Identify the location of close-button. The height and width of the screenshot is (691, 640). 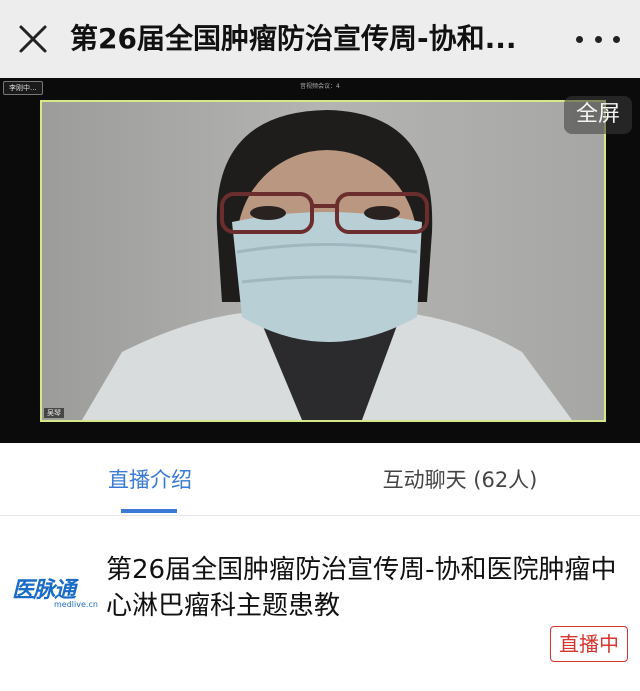
(33, 39).